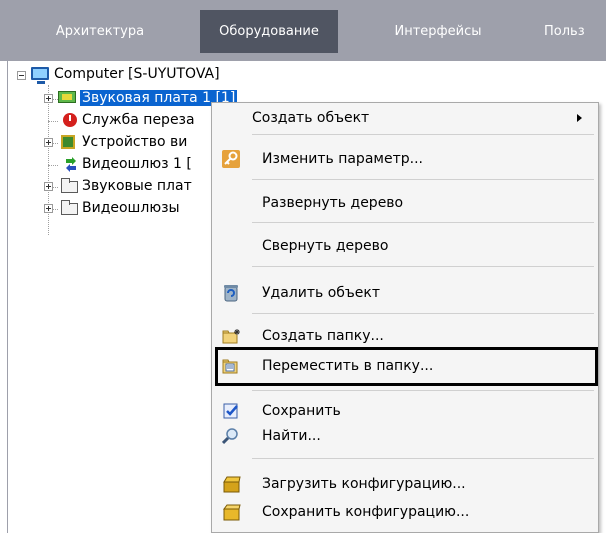 The height and width of the screenshot is (533, 606). I want to click on sound-card-icon, so click(67, 97).